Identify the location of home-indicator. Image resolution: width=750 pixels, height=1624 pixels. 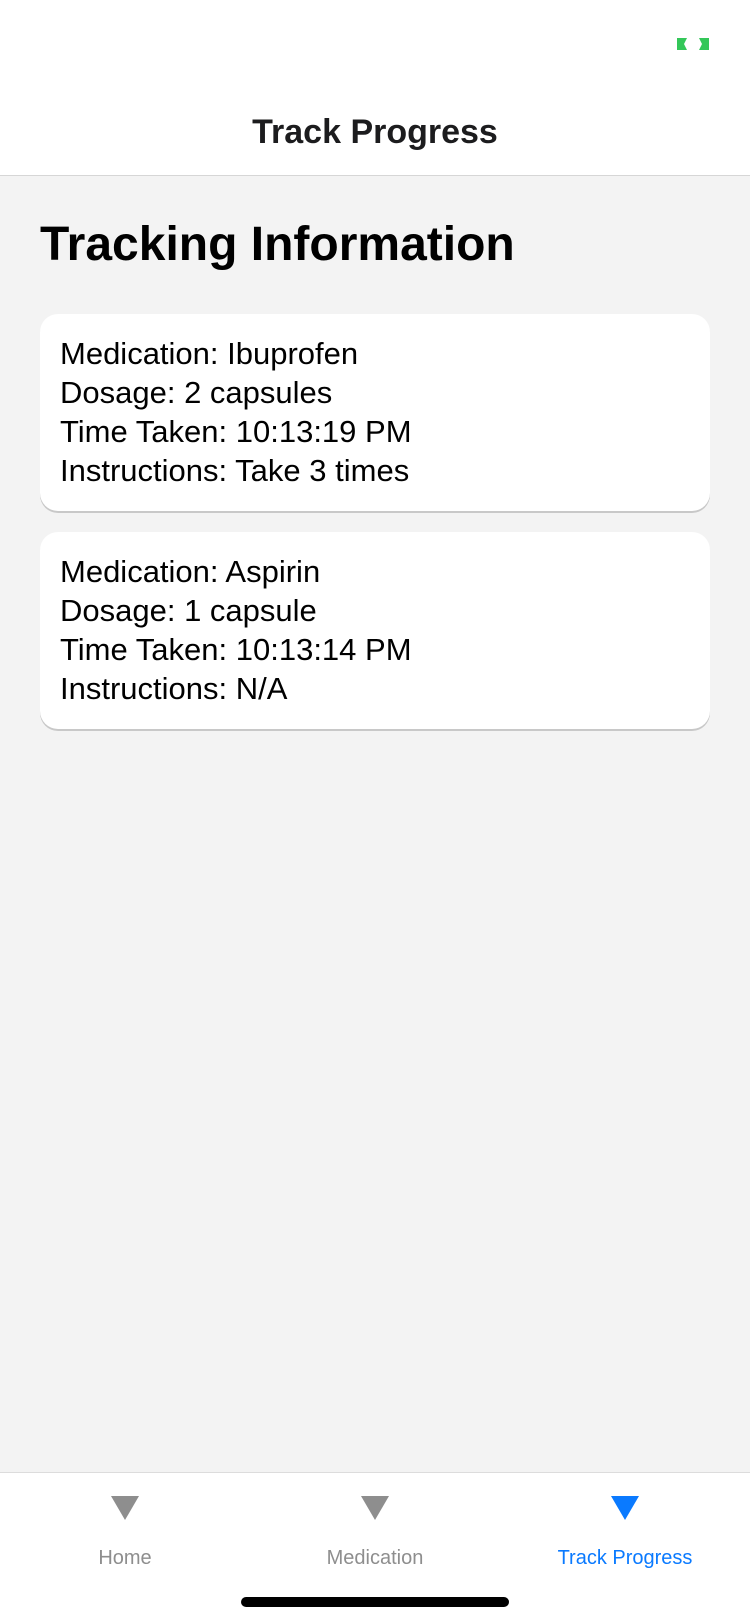
(375, 1602).